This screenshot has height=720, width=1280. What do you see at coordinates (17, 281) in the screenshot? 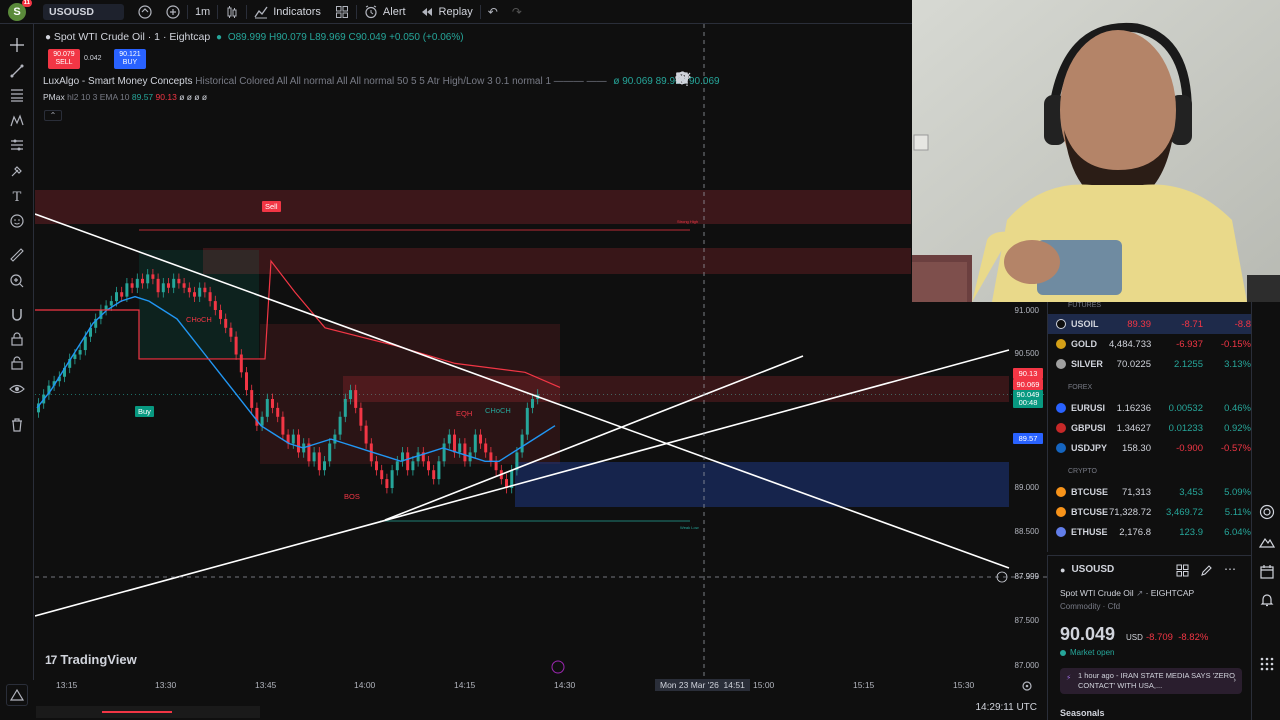
I see `zoom-tool` at bounding box center [17, 281].